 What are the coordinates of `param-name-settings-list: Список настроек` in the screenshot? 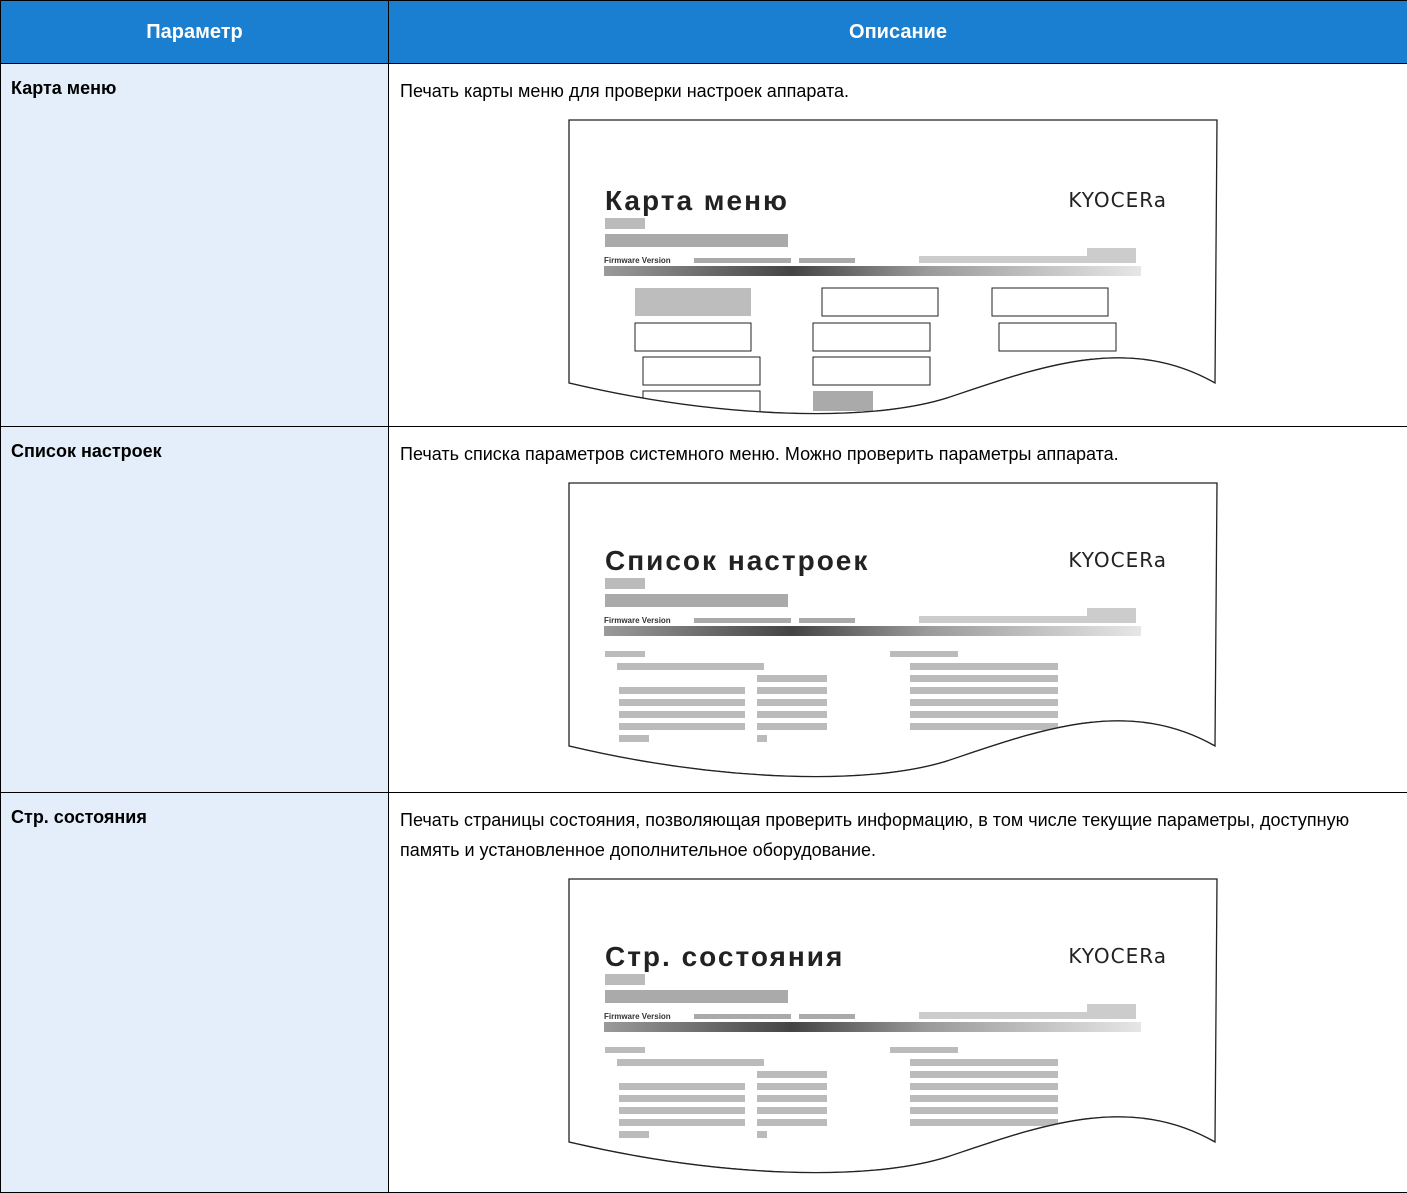 It's located at (195, 610).